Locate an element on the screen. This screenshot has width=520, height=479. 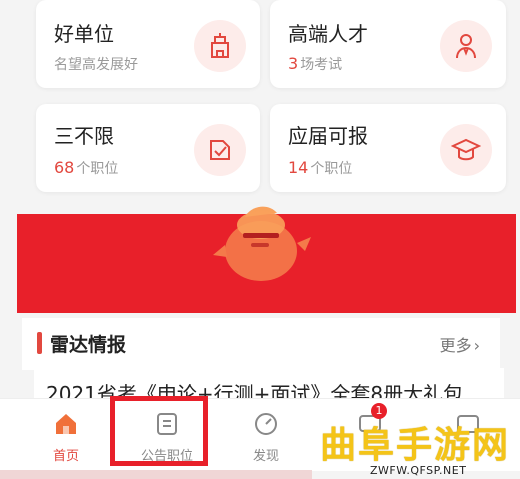
card-subtitle: 名望高发展好 is located at coordinates (96, 65).